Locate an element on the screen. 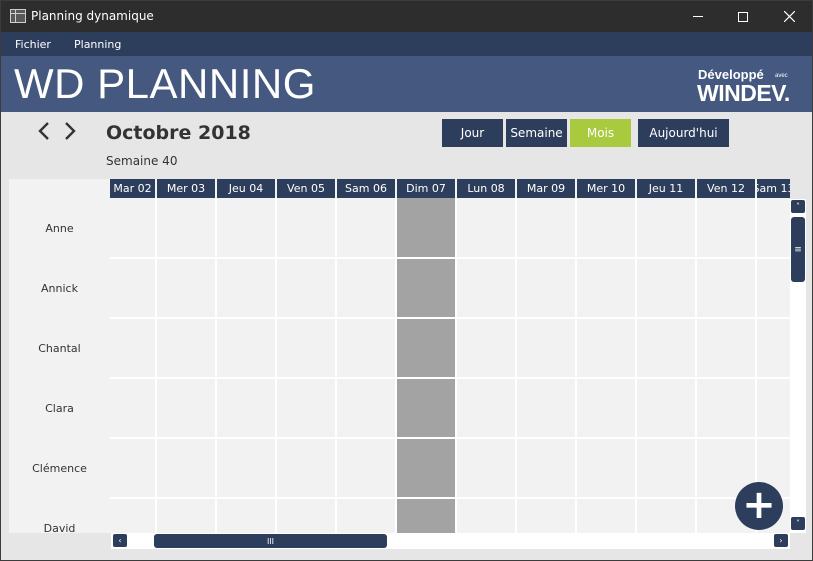  date-column-header: Sam 06 is located at coordinates (366, 188).